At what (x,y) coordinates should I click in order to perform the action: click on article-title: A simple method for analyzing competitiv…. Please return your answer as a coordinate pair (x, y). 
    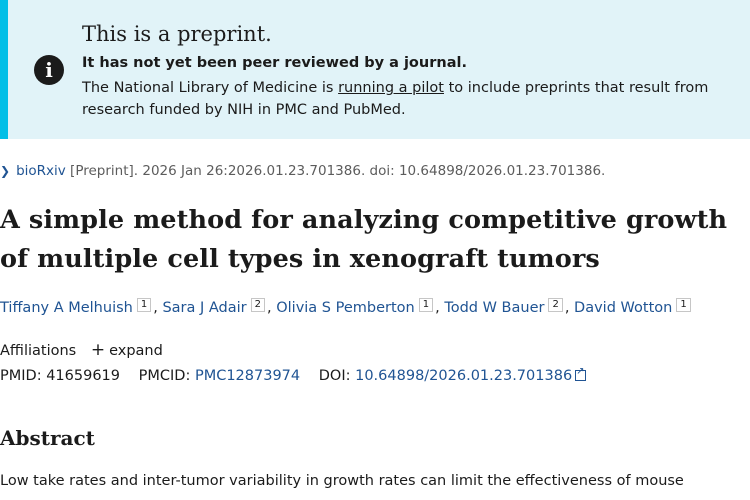
    Looking at the image, I should click on (364, 239).